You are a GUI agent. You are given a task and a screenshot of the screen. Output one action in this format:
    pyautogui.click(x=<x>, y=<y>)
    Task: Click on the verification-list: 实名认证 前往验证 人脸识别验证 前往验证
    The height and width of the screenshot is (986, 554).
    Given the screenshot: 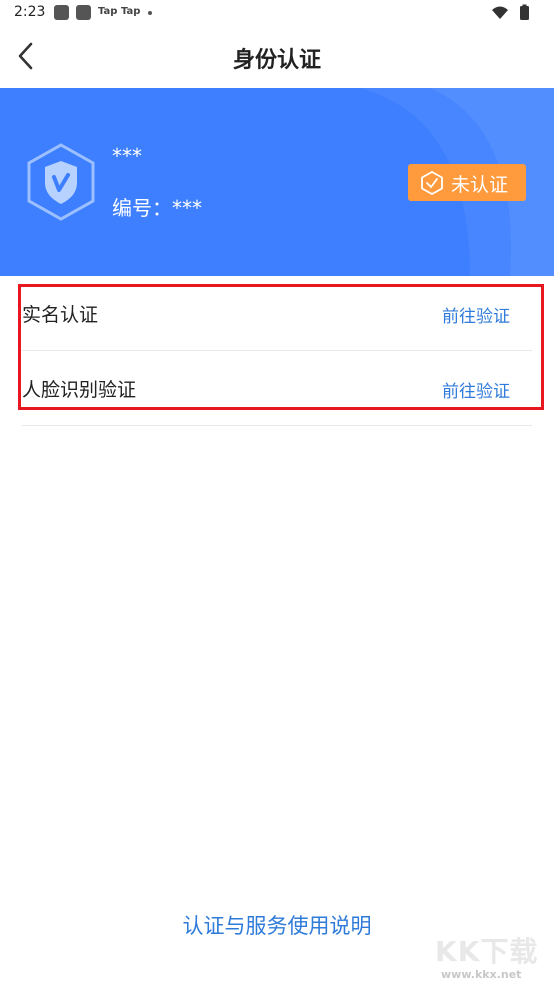 What is the action you would take?
    pyautogui.click(x=277, y=351)
    